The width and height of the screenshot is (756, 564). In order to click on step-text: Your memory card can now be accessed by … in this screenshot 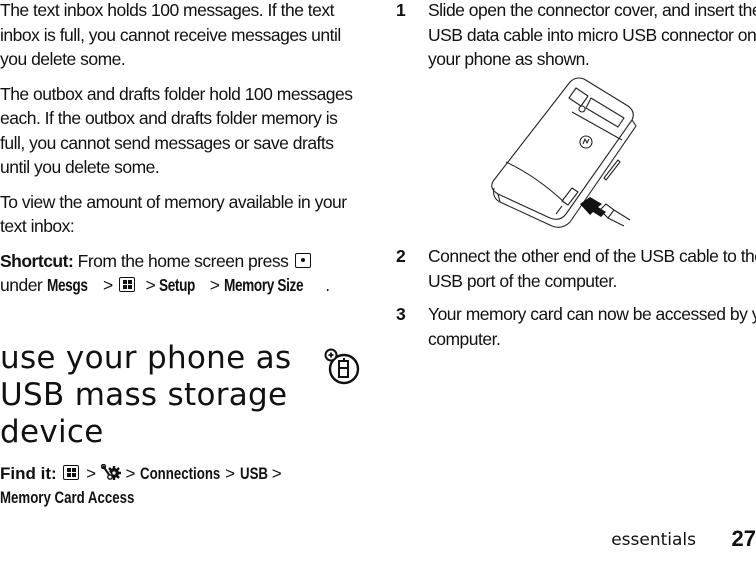, I will do `click(592, 326)`.